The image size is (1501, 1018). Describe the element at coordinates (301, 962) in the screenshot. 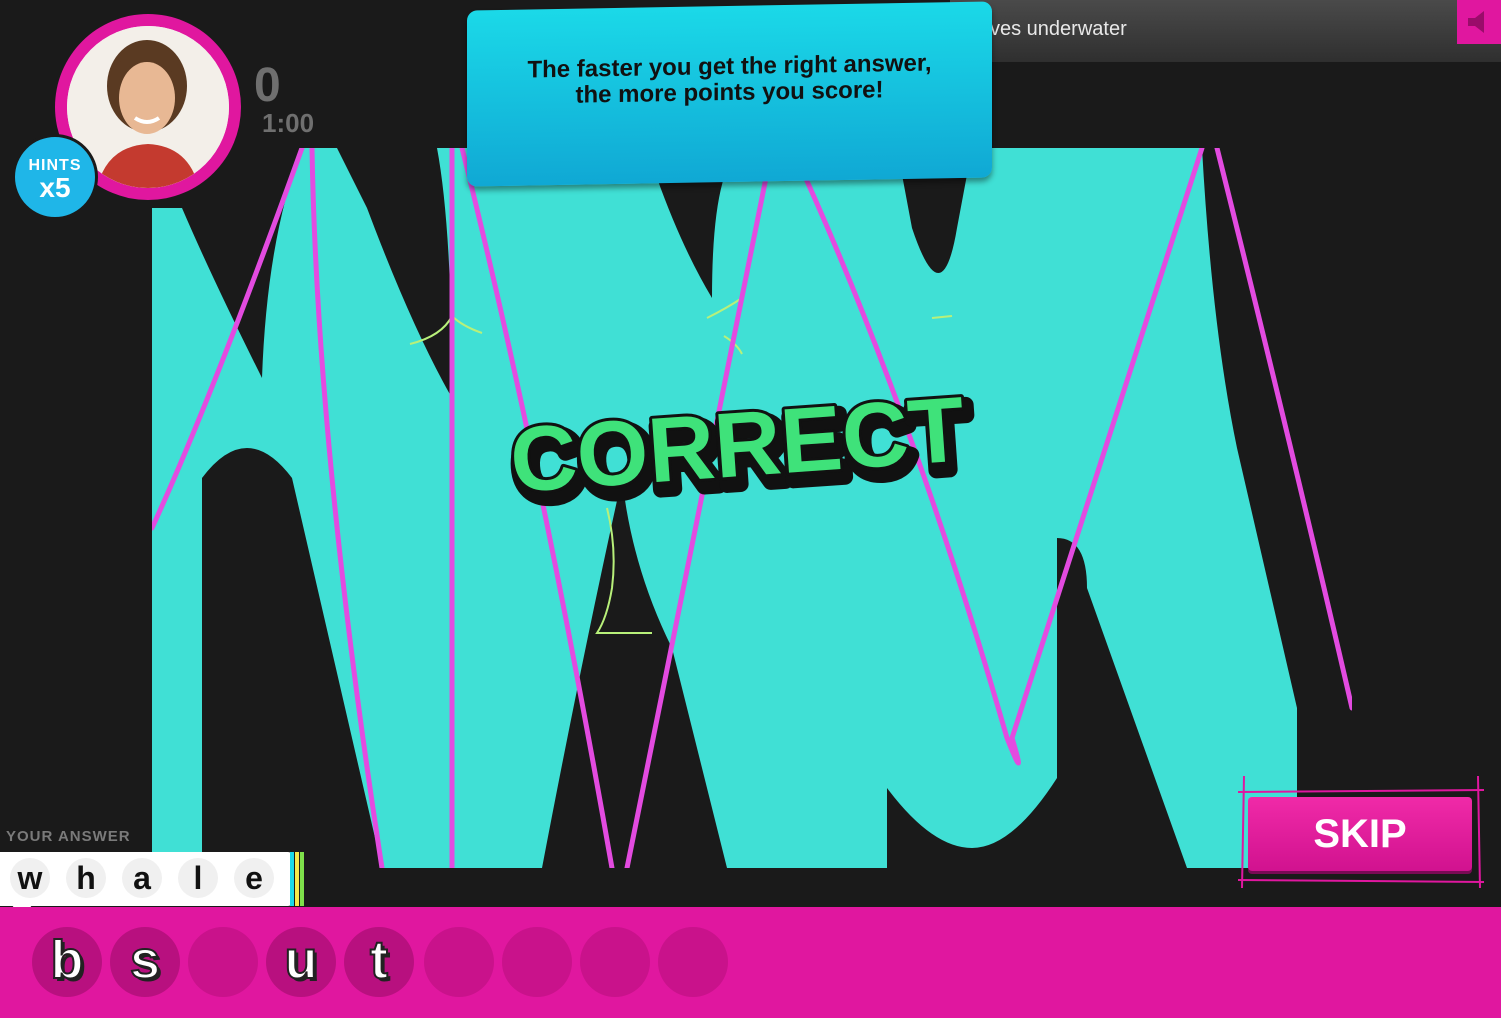

I see `letter-tile: u` at that location.